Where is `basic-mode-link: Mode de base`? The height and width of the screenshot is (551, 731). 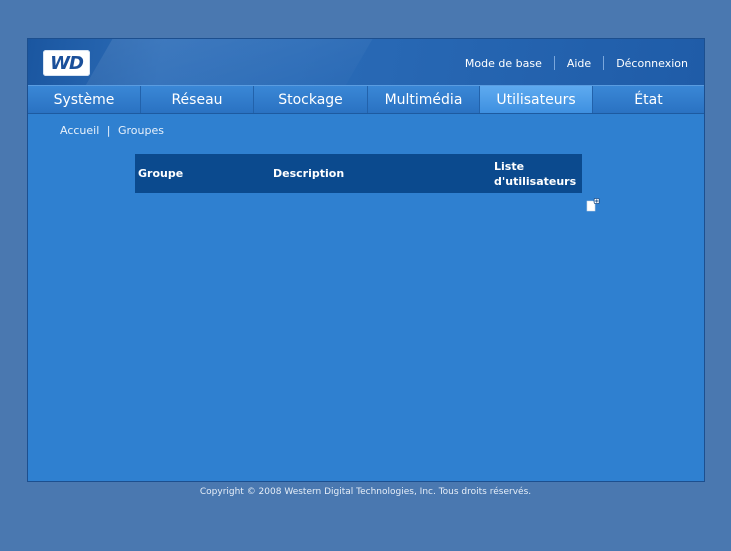 basic-mode-link: Mode de base is located at coordinates (503, 63).